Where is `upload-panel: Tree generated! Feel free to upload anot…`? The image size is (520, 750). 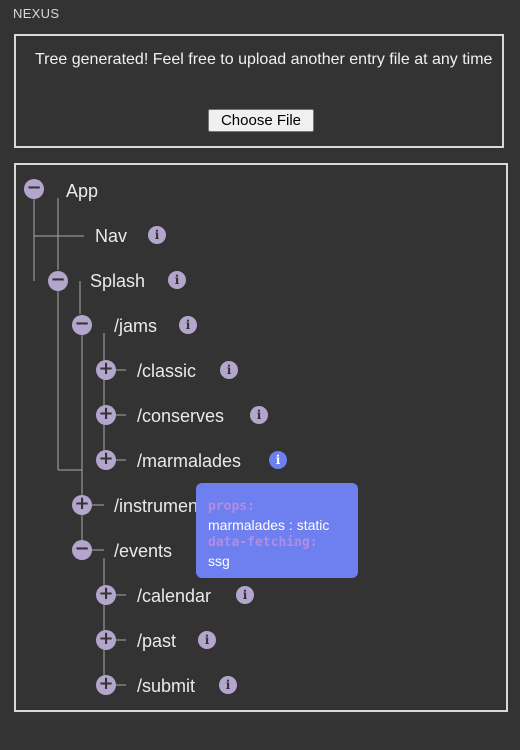 upload-panel: Tree generated! Feel free to upload anot… is located at coordinates (259, 91).